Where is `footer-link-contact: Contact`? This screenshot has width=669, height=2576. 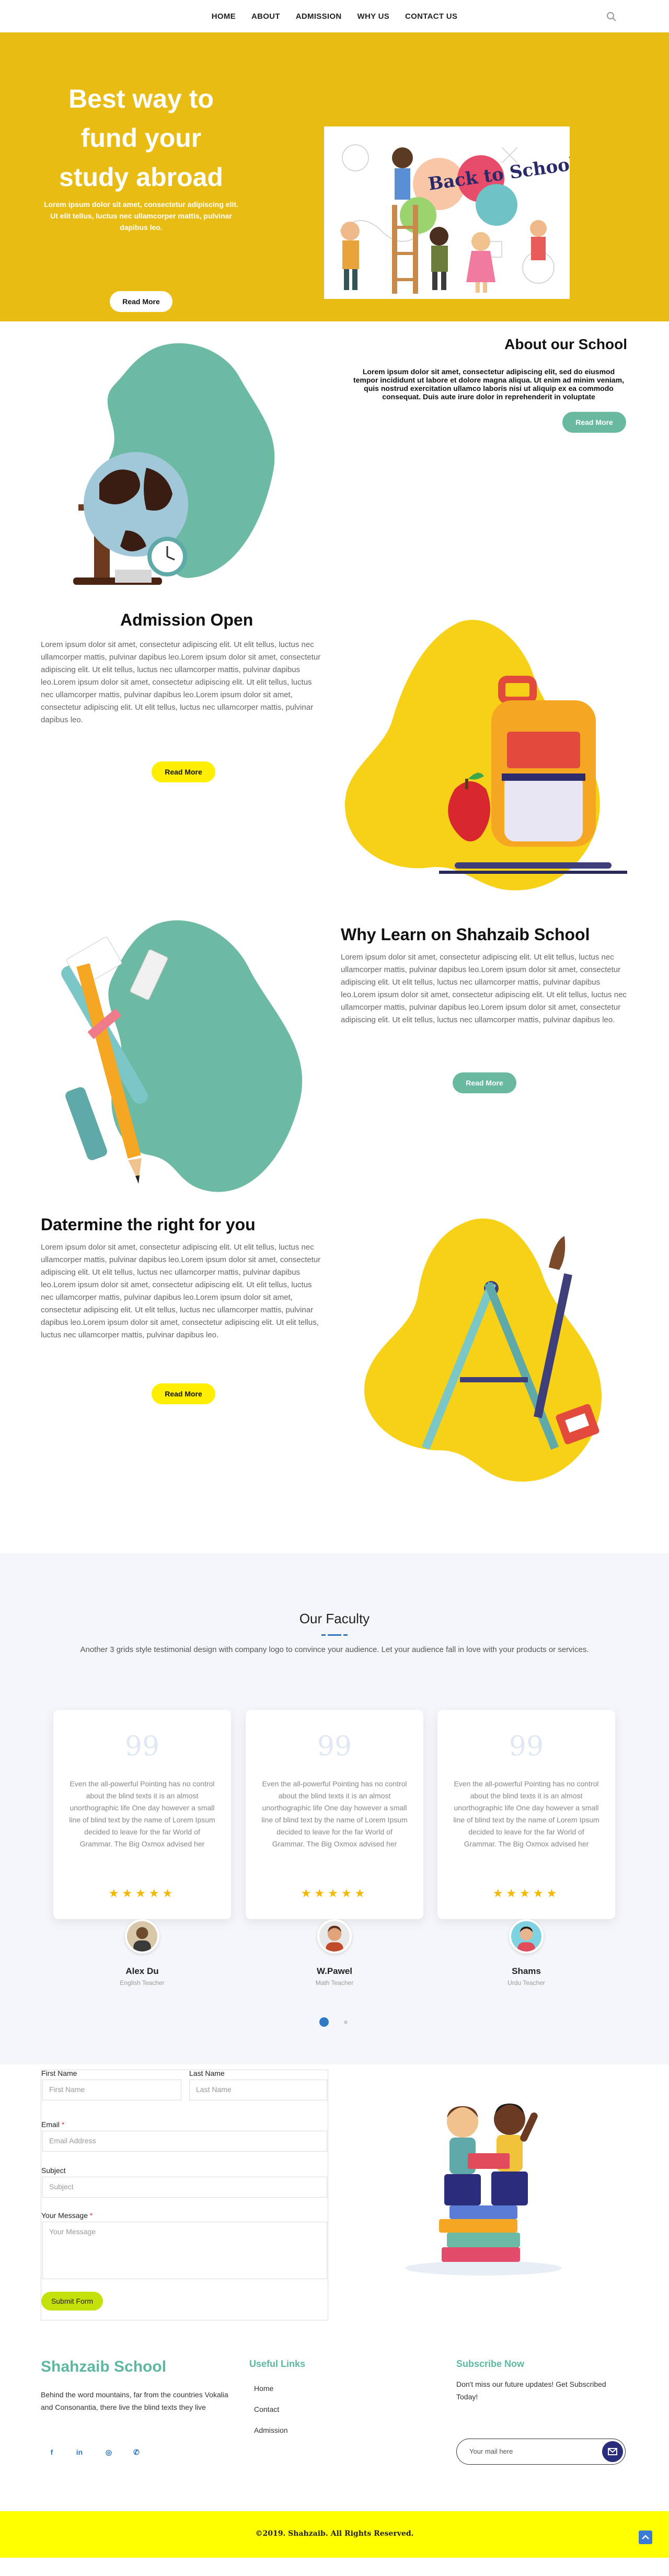 footer-link-contact: Contact is located at coordinates (266, 2409).